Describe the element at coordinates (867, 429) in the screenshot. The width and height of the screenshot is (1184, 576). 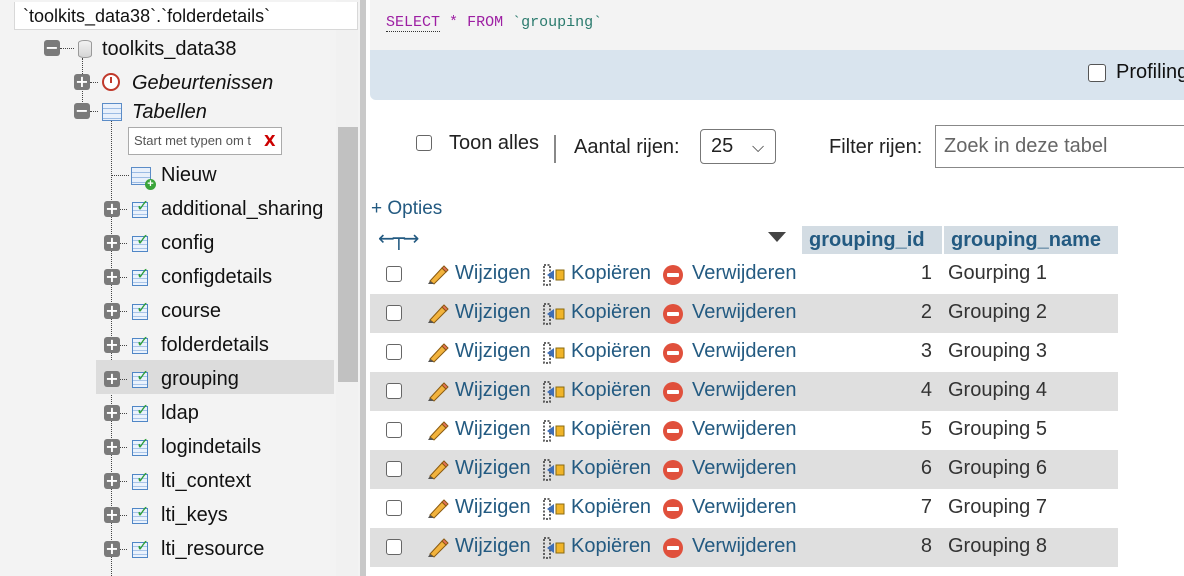
I see `cell-grouping-id: 5` at that location.